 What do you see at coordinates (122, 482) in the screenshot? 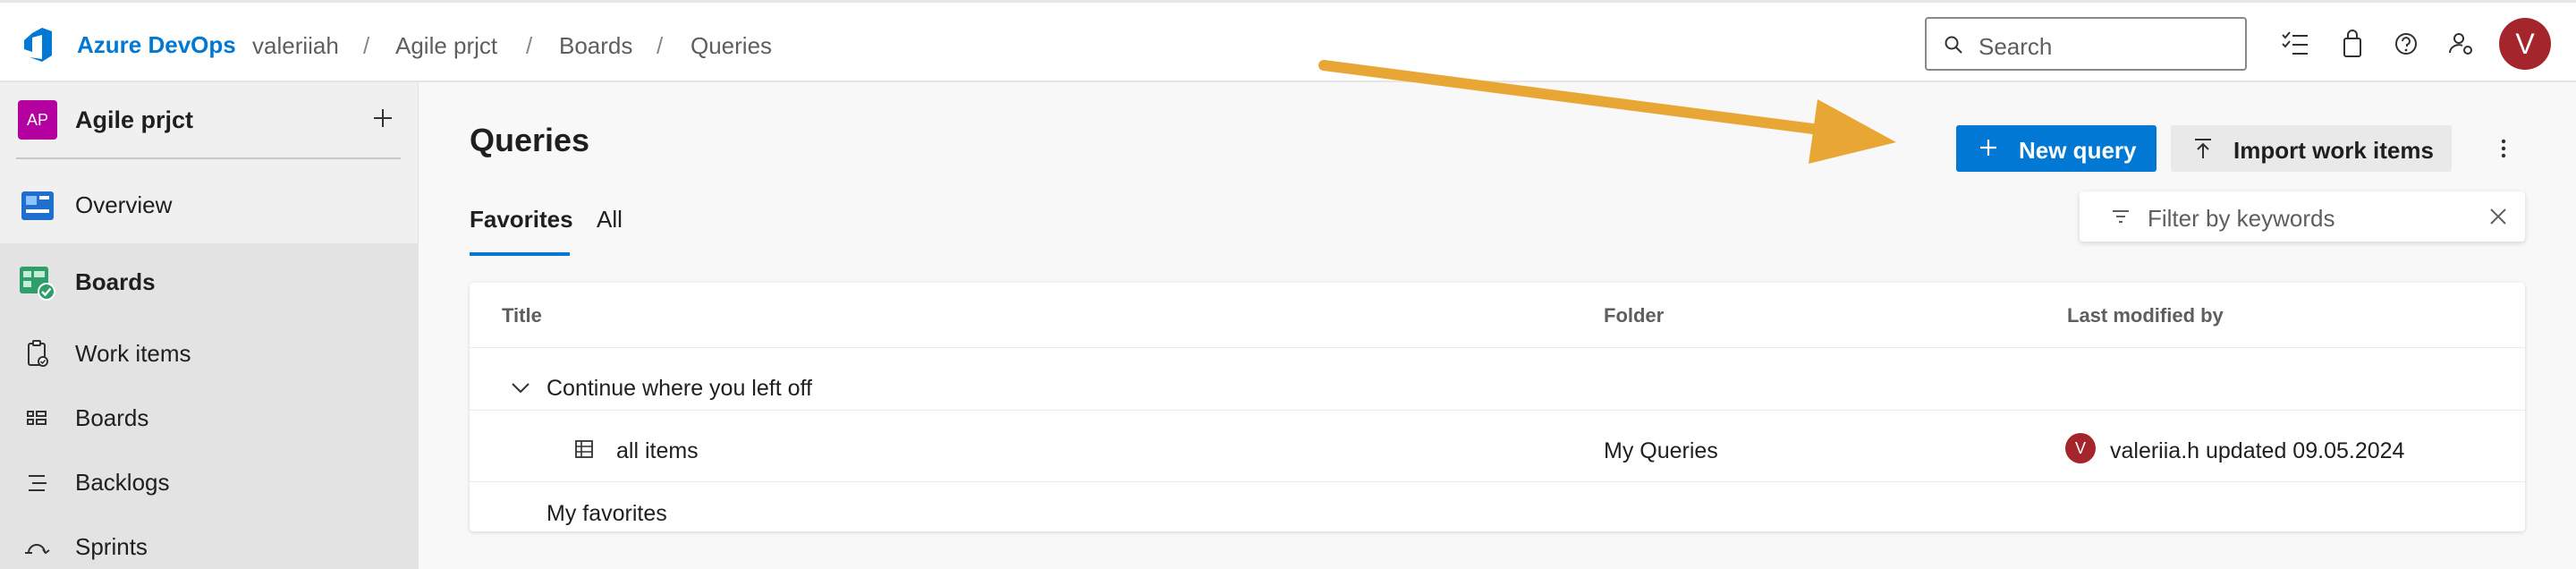
I see `sidebar-item-label: Backlogs` at bounding box center [122, 482].